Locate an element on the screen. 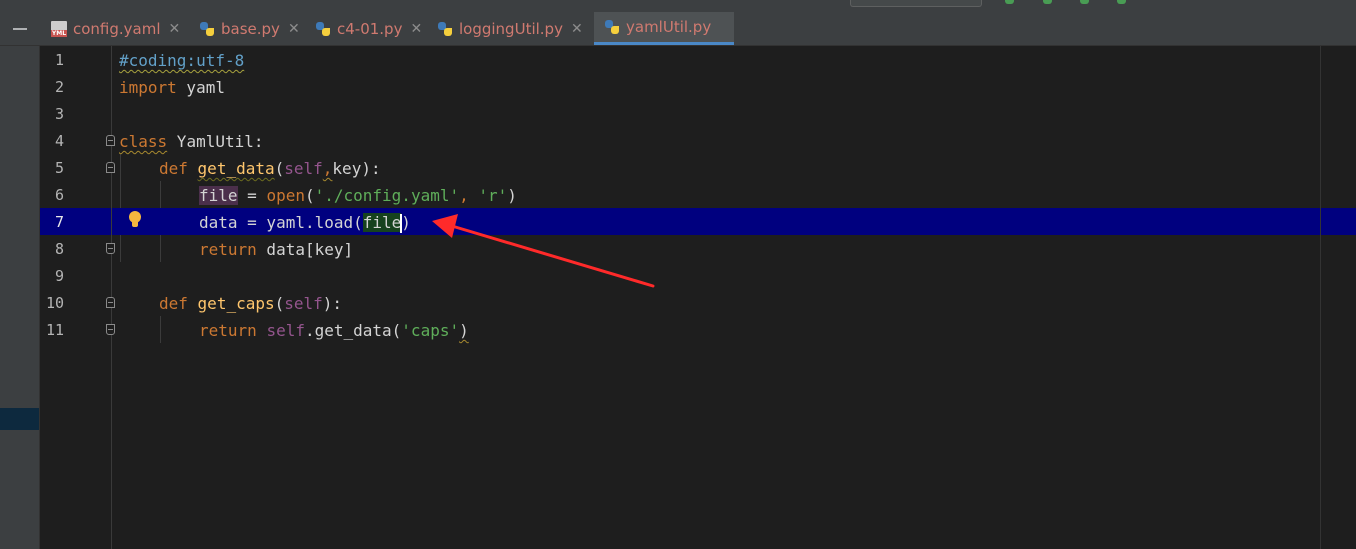  tab-loggingutil-py: loggingUtil.py ✕ is located at coordinates (509, 28).